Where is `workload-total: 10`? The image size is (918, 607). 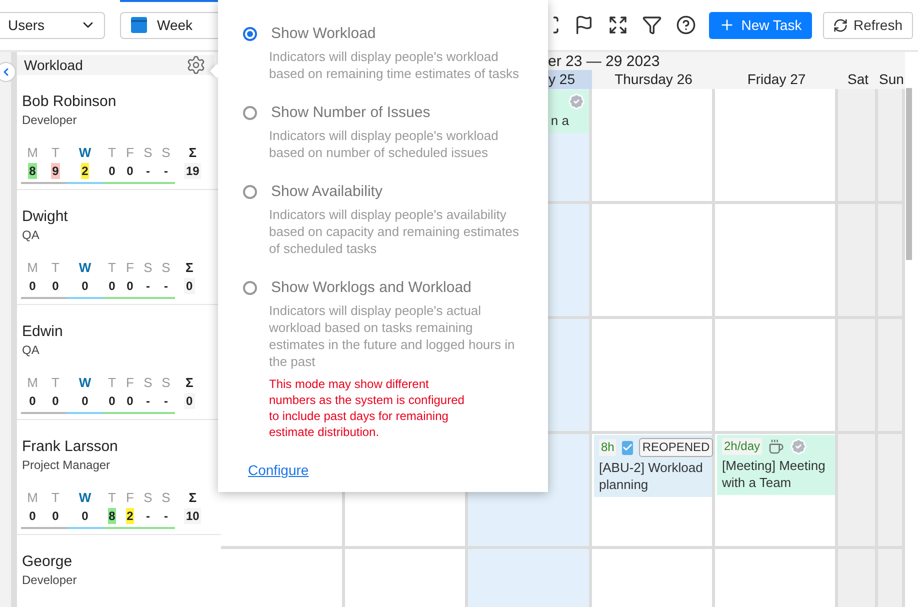 workload-total: 10 is located at coordinates (193, 516).